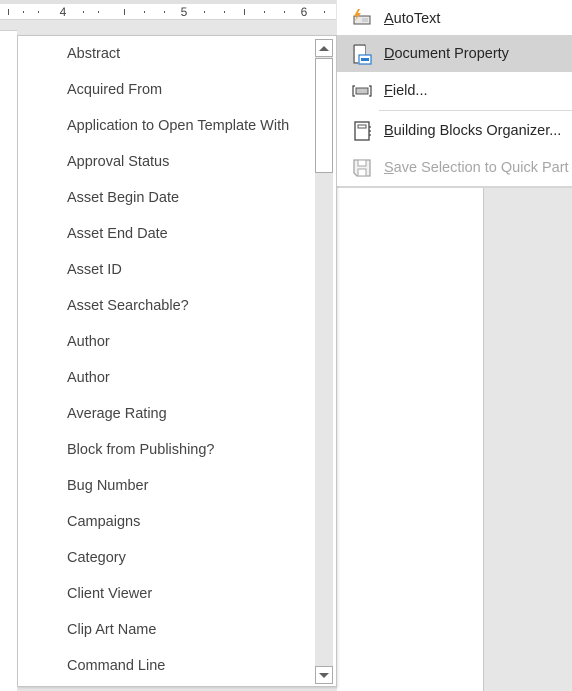 Image resolution: width=572 pixels, height=691 pixels. I want to click on menu-item-save-selection: Save Selection to Quick Part, so click(454, 167).